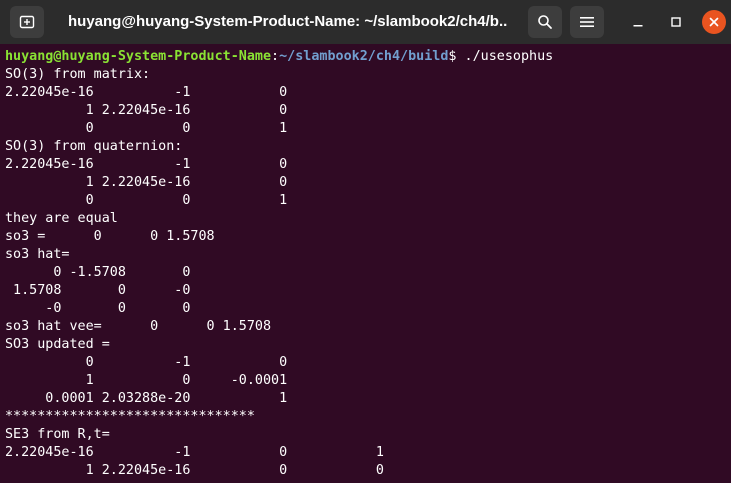  What do you see at coordinates (638, 26) in the screenshot?
I see `minimize-icon` at bounding box center [638, 26].